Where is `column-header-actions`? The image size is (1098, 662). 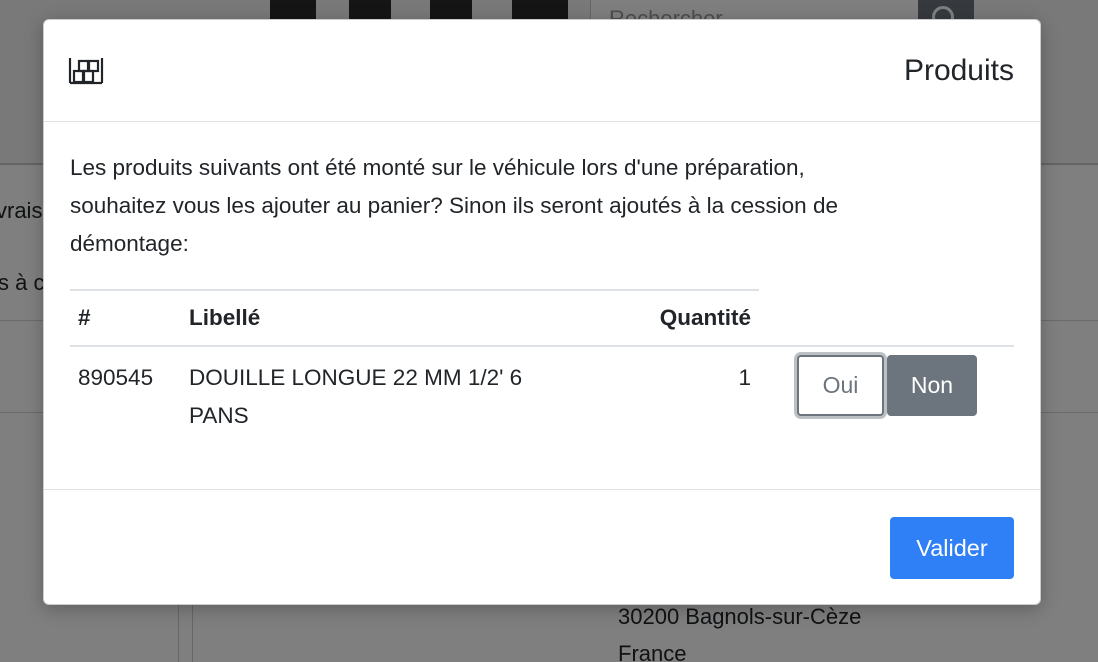
column-header-actions is located at coordinates (886, 318).